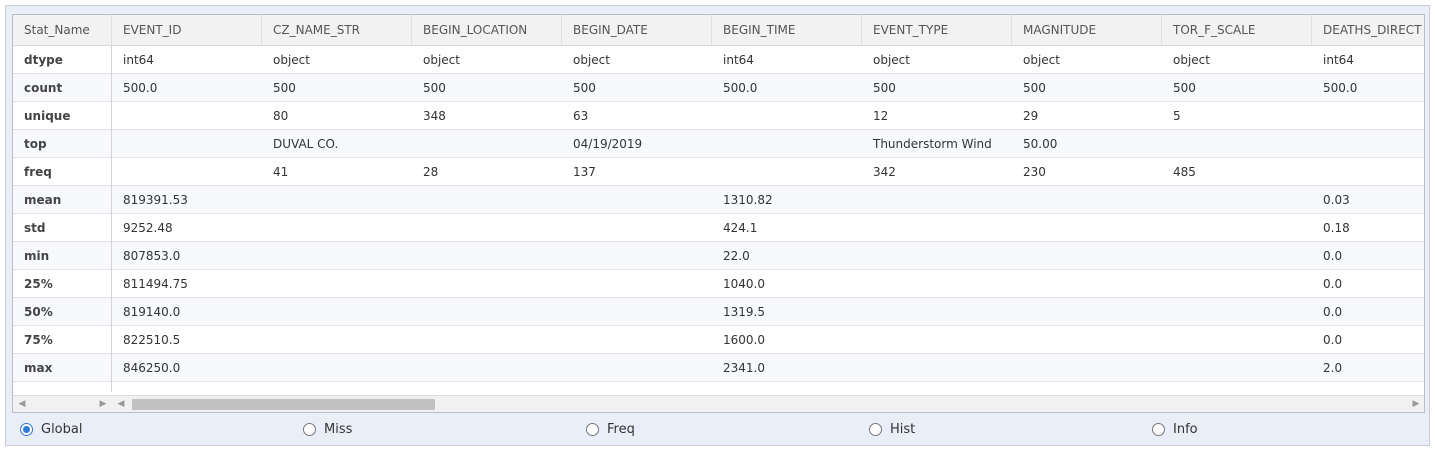 This screenshot has height=451, width=1435. What do you see at coordinates (610, 429) in the screenshot?
I see `radio-option-freq: Freq` at bounding box center [610, 429].